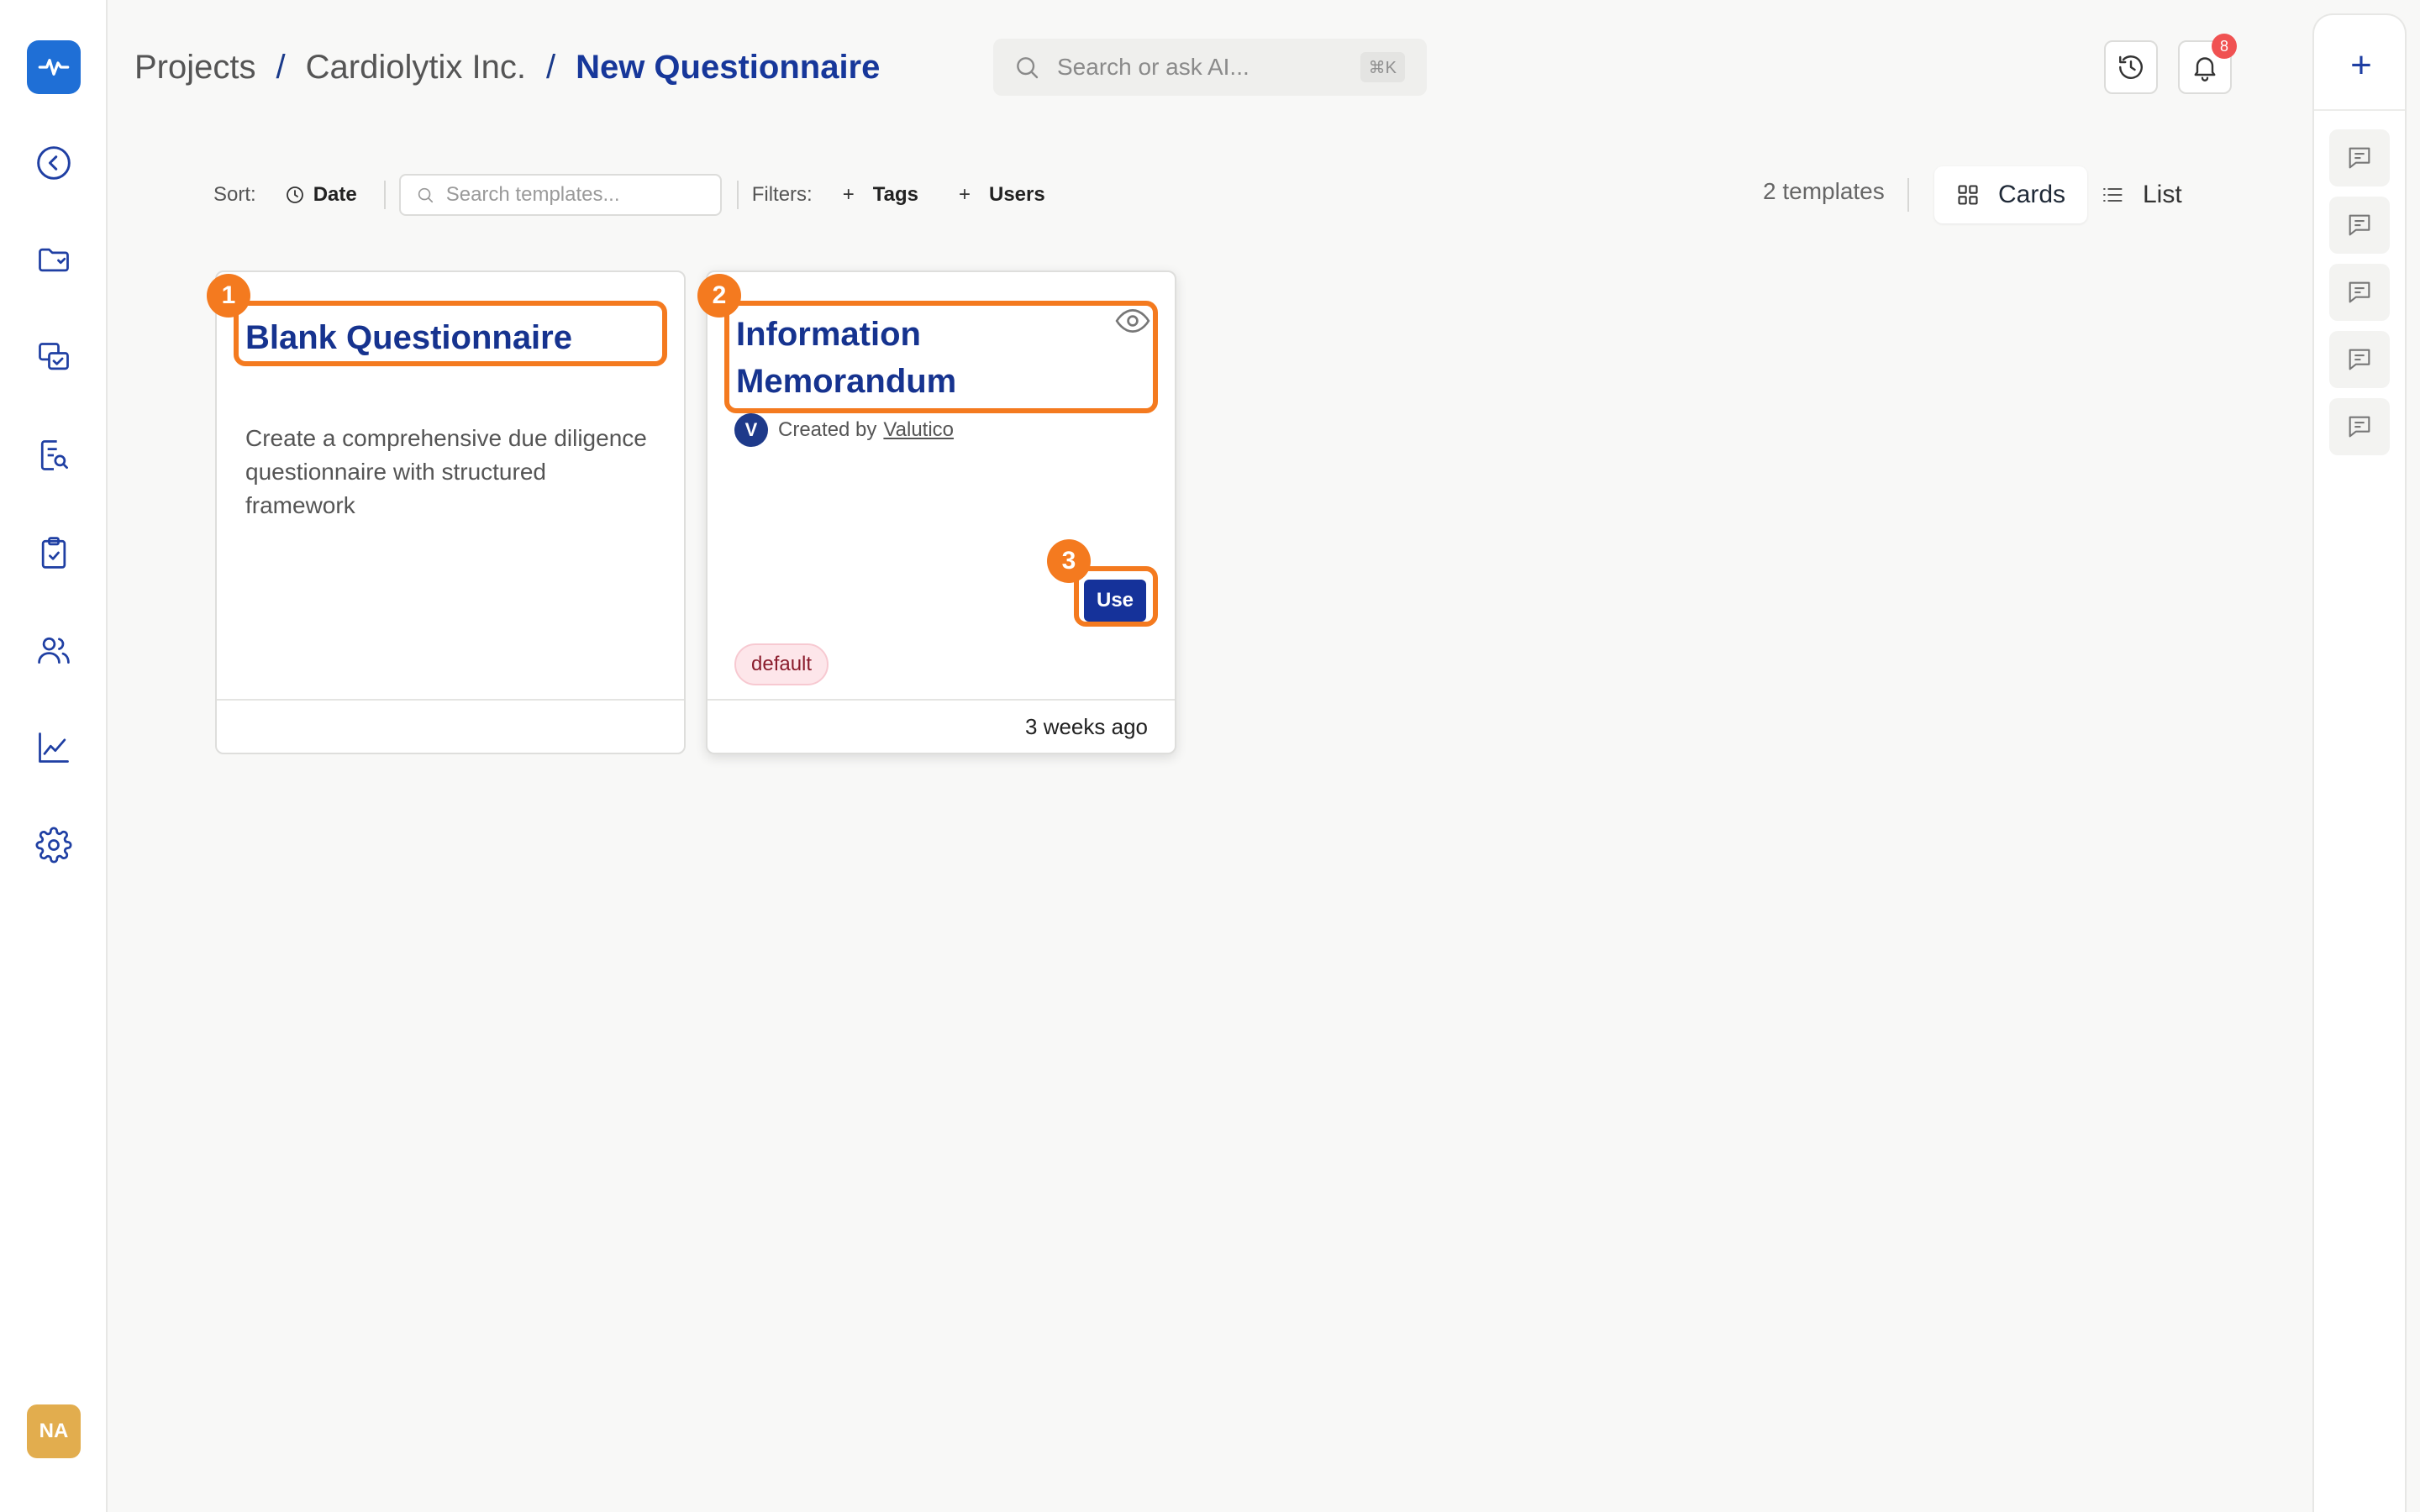 The height and width of the screenshot is (1512, 2420). I want to click on creator-prefix: Created by, so click(827, 429).